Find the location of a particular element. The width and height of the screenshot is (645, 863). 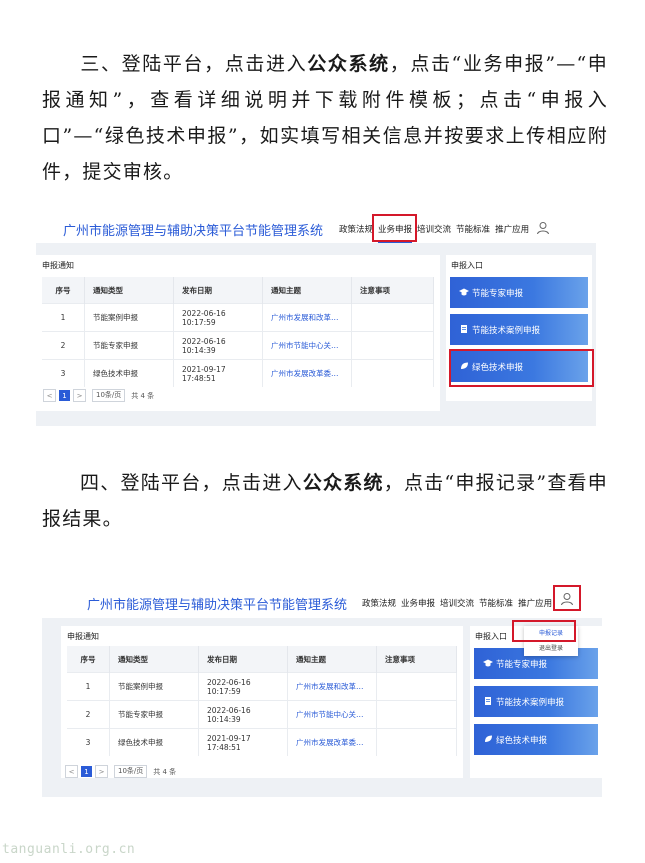

card-expert-declaration: 节能专家申报 is located at coordinates (519, 292).